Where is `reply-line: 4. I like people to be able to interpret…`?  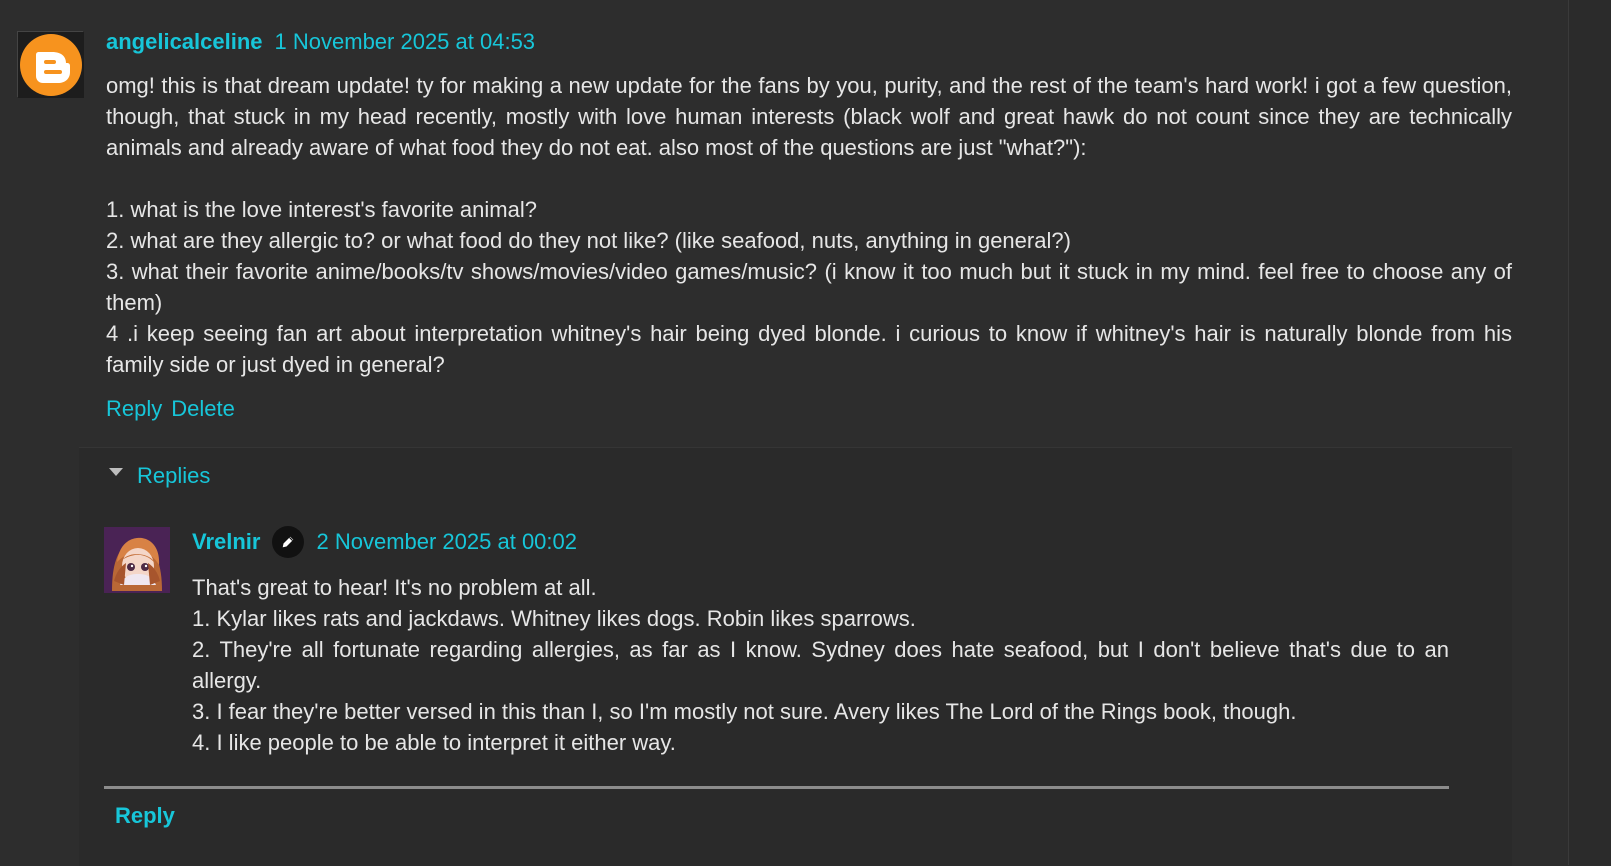
reply-line: 4. I like people to be able to interpret… is located at coordinates (434, 742).